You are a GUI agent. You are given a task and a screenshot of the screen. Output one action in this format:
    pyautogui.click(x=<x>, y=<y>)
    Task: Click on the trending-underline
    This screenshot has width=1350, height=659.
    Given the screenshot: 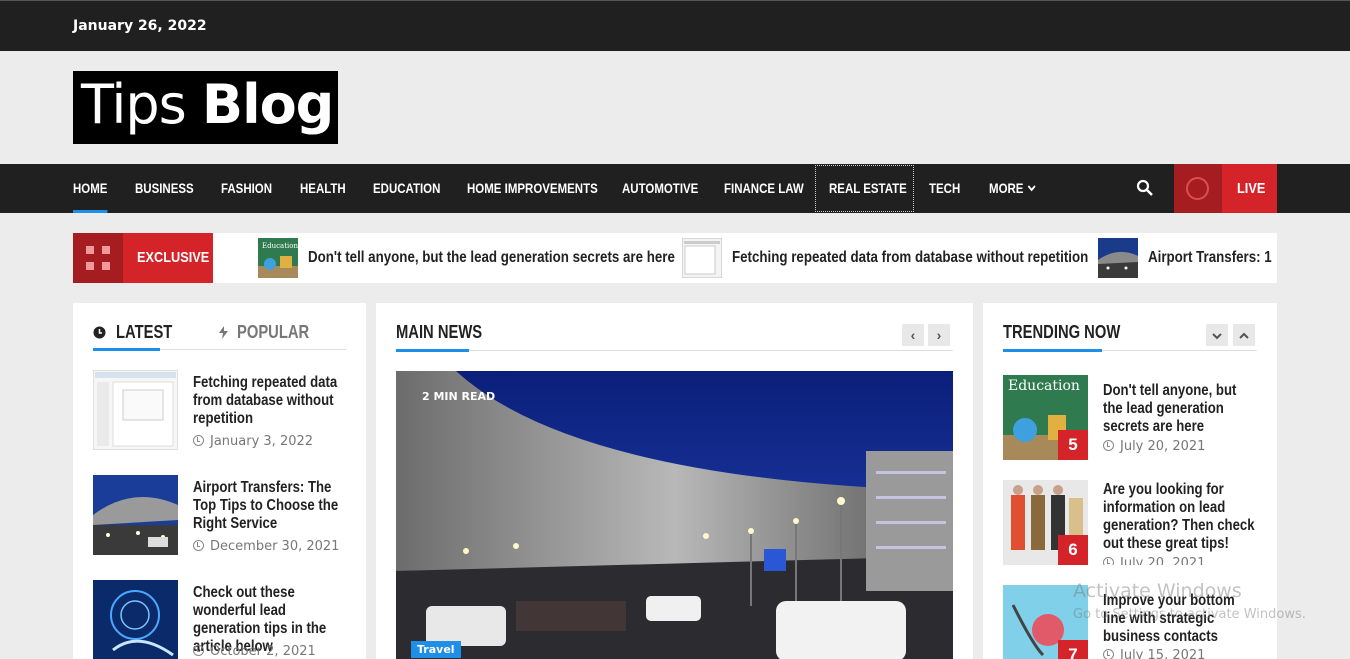 What is the action you would take?
    pyautogui.click(x=1052, y=350)
    